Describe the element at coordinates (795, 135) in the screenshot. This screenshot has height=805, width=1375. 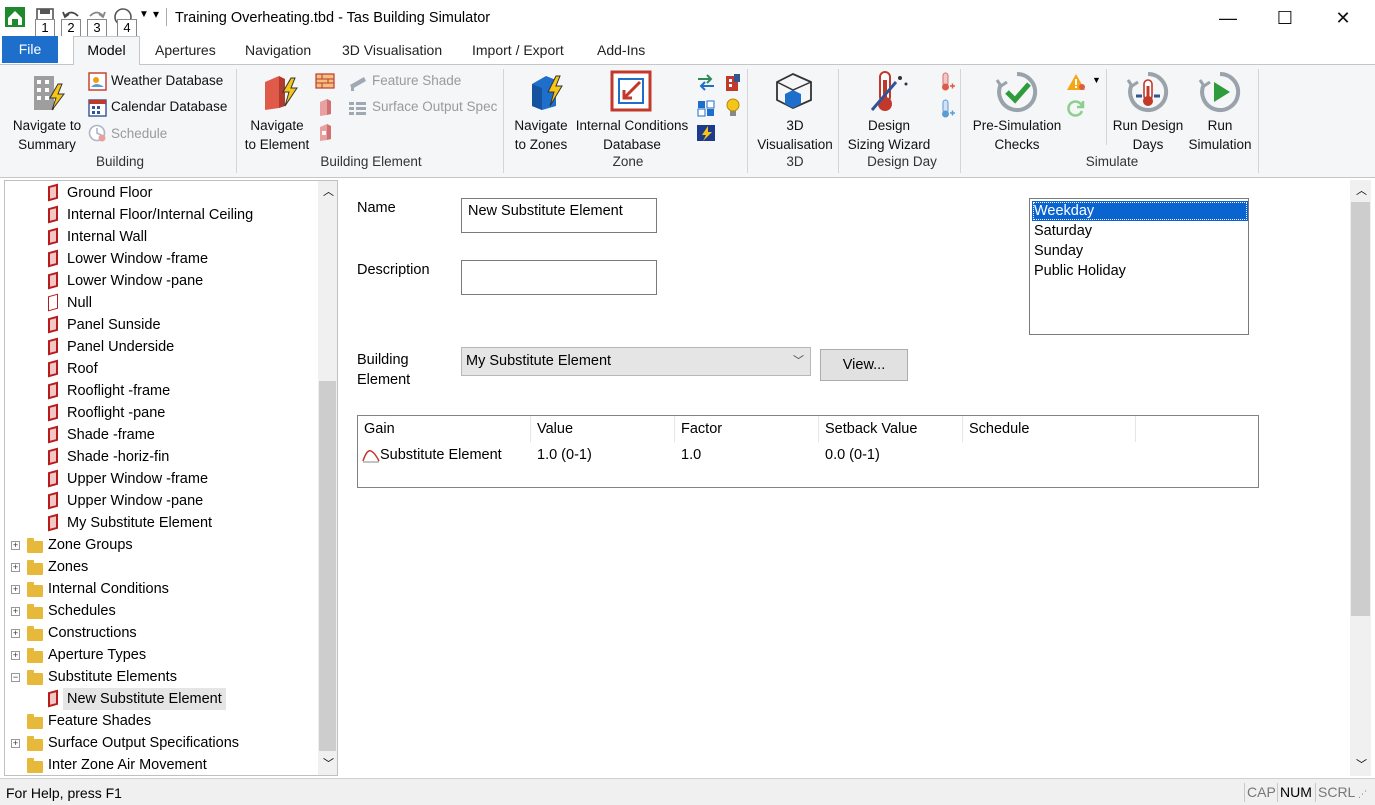
I see `3d-visualisation-button: 3D Visualisation` at that location.